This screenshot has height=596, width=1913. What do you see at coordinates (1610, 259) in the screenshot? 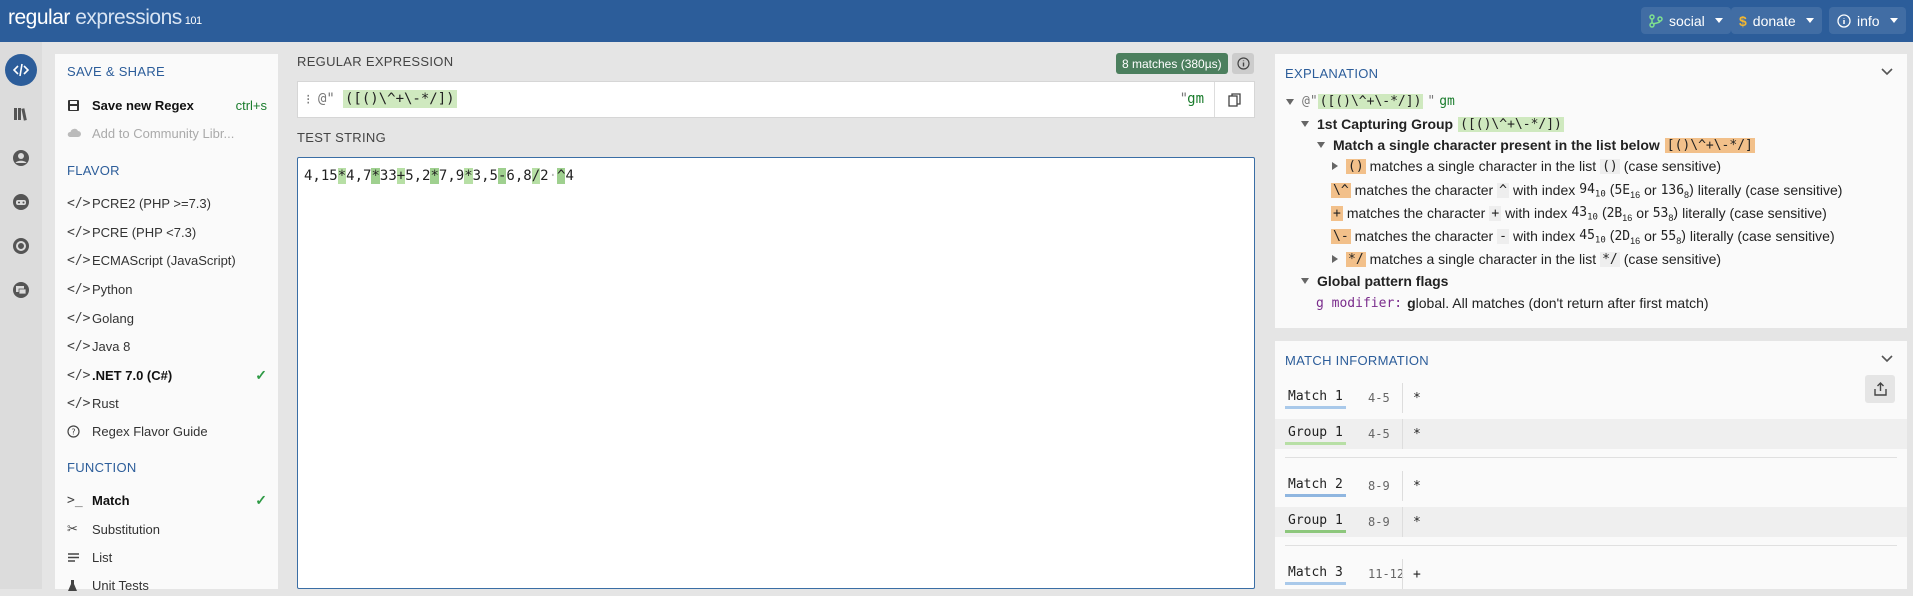
I see `line5-code: */` at bounding box center [1610, 259].